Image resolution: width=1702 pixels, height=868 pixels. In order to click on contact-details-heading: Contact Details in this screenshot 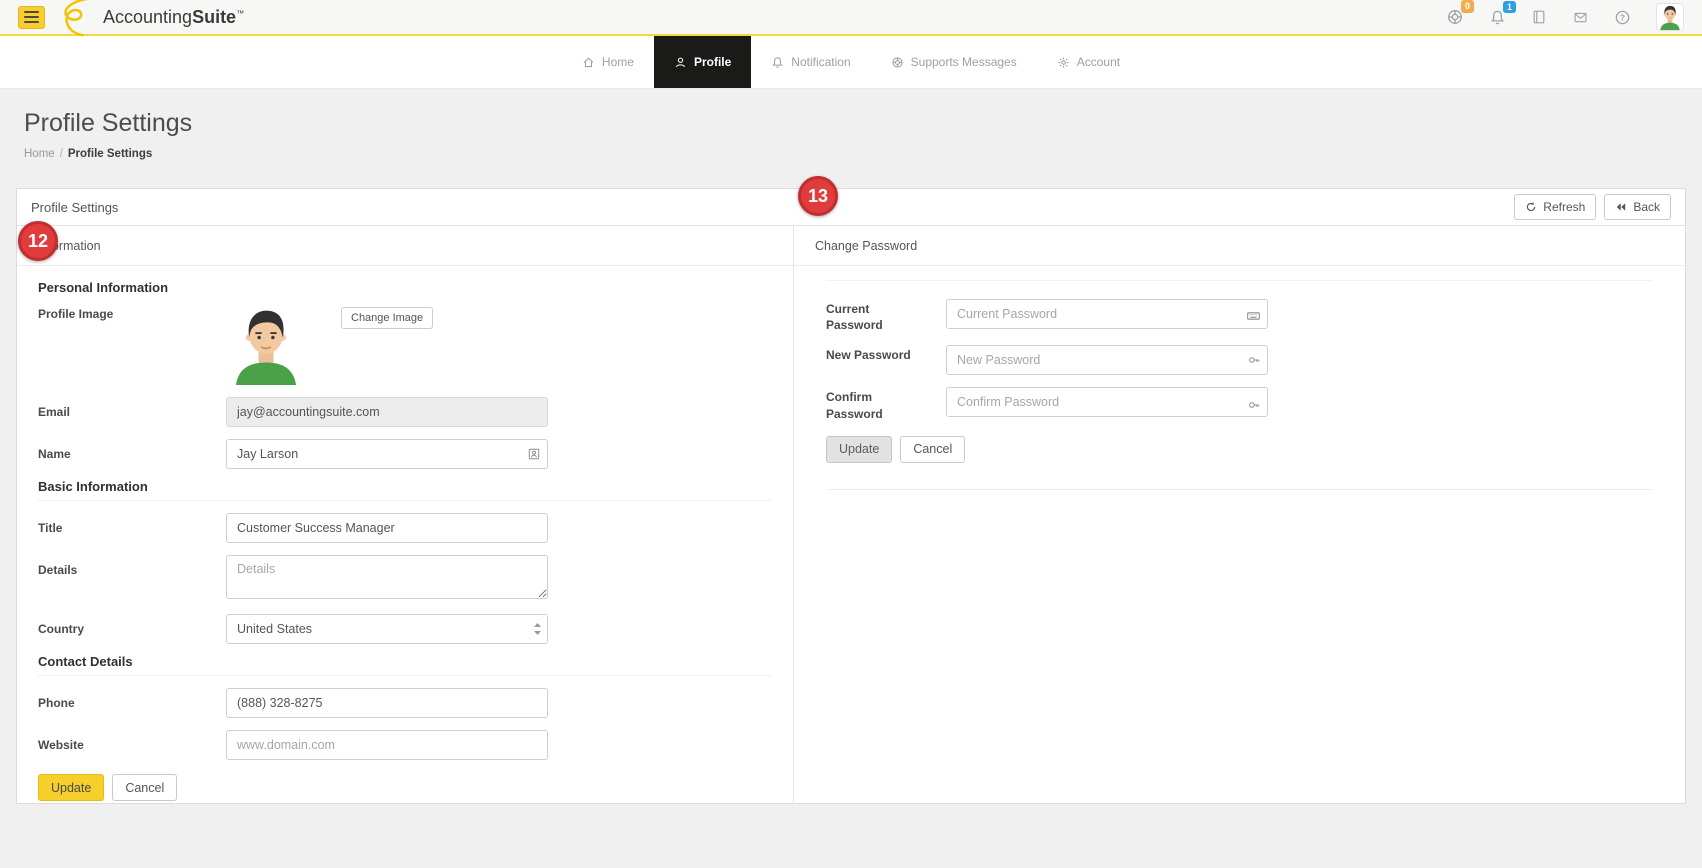, I will do `click(405, 665)`.